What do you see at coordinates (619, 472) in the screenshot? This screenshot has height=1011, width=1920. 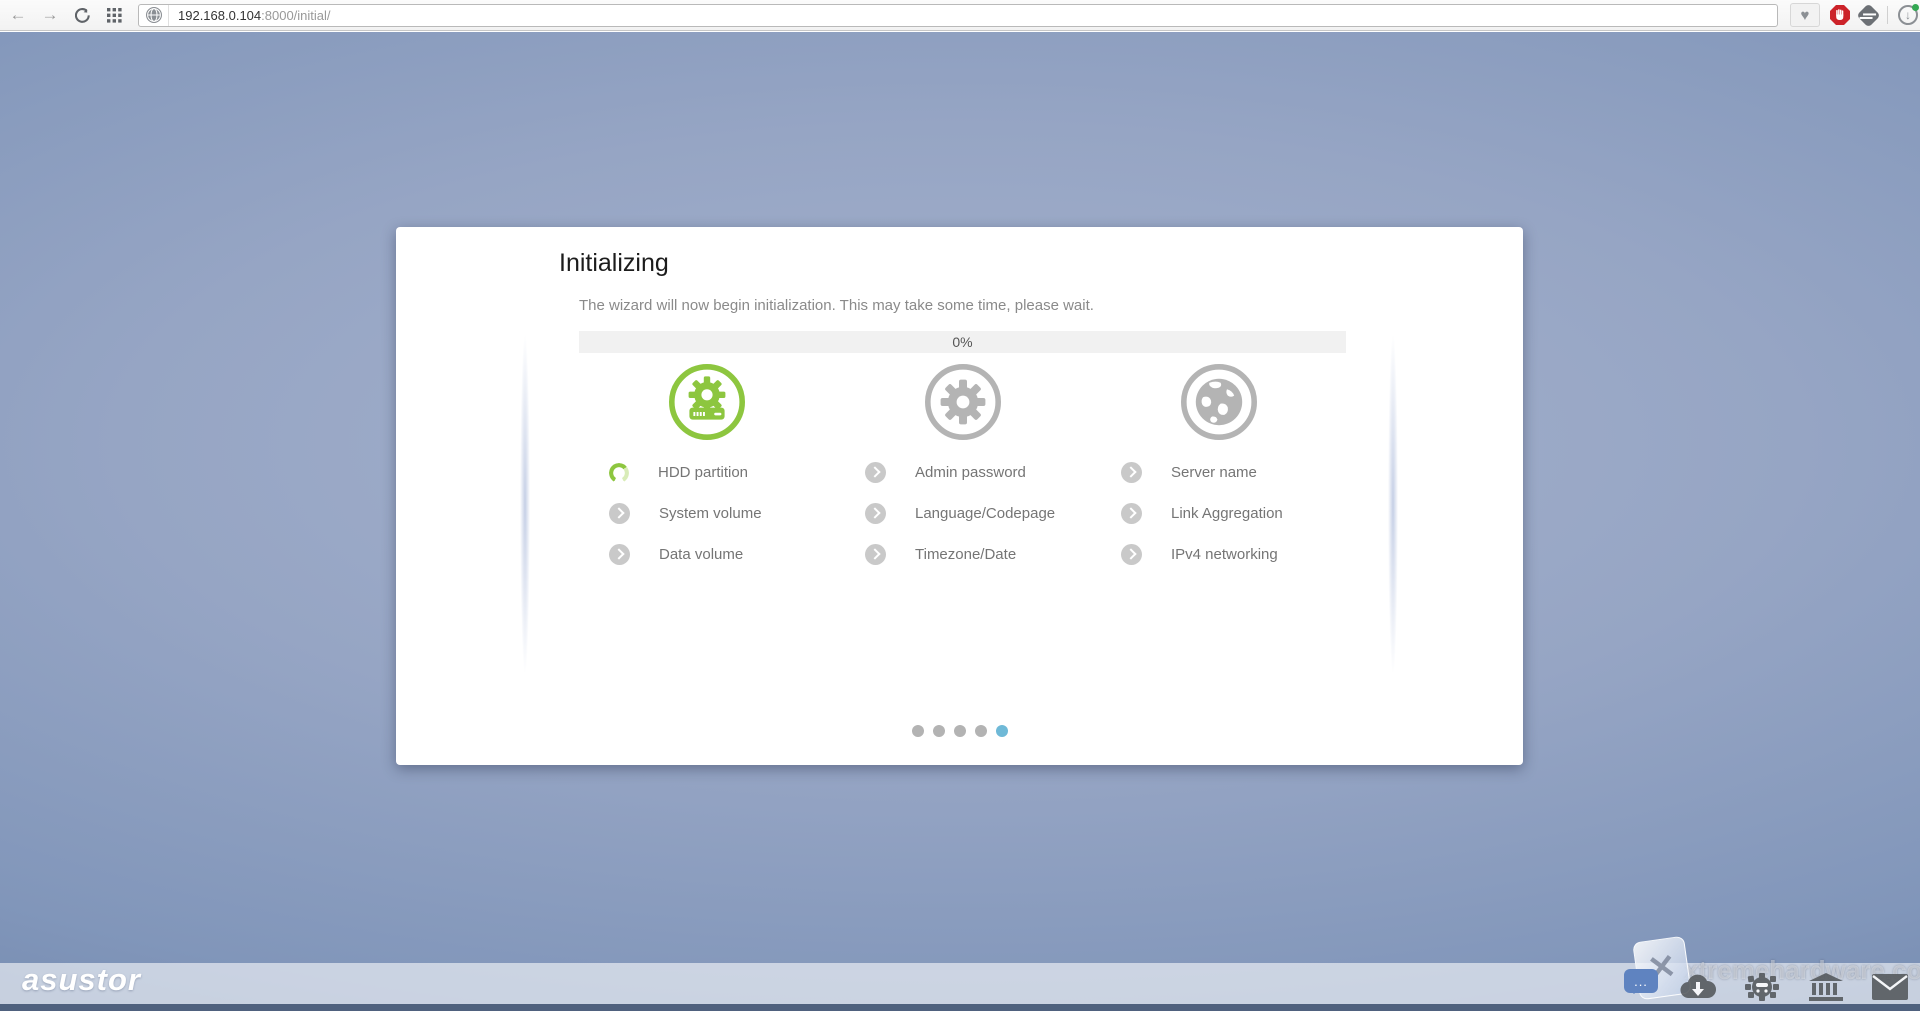 I see `spinner-icon` at bounding box center [619, 472].